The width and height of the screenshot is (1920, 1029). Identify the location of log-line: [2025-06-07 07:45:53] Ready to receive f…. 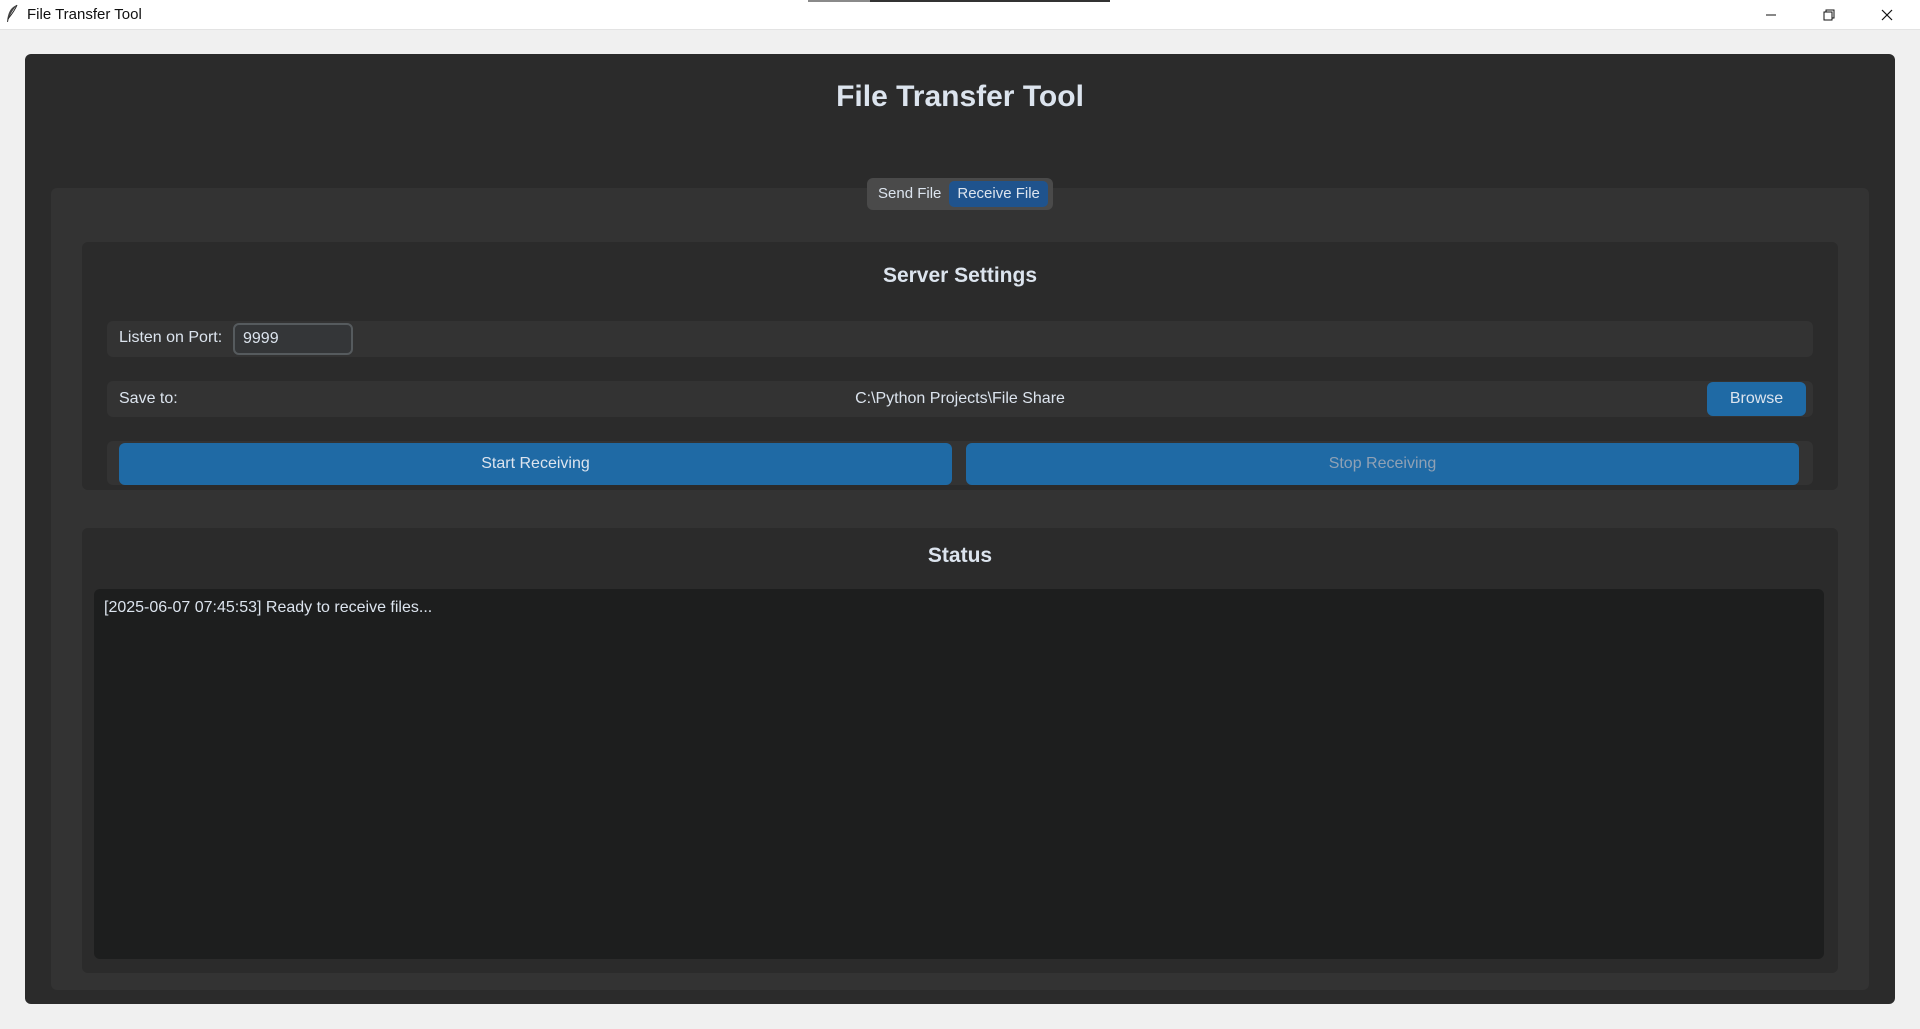
(268, 607).